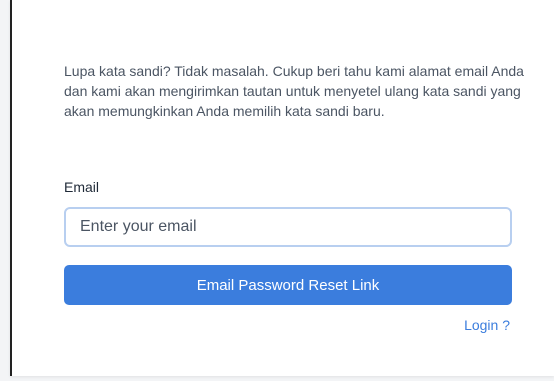 The width and height of the screenshot is (554, 381). What do you see at coordinates (487, 325) in the screenshot?
I see `login-link: Login ?` at bounding box center [487, 325].